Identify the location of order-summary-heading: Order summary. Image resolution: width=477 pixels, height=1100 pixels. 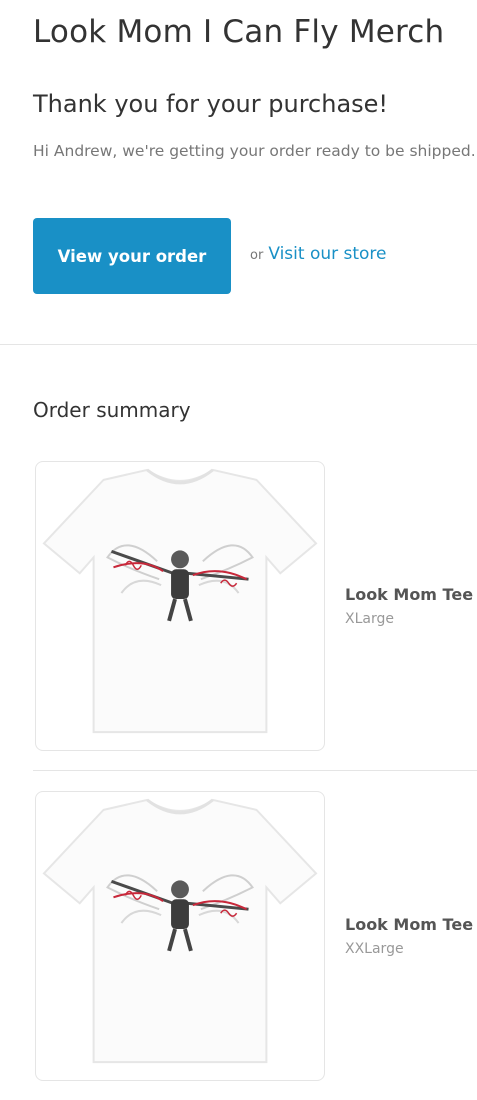
(112, 410).